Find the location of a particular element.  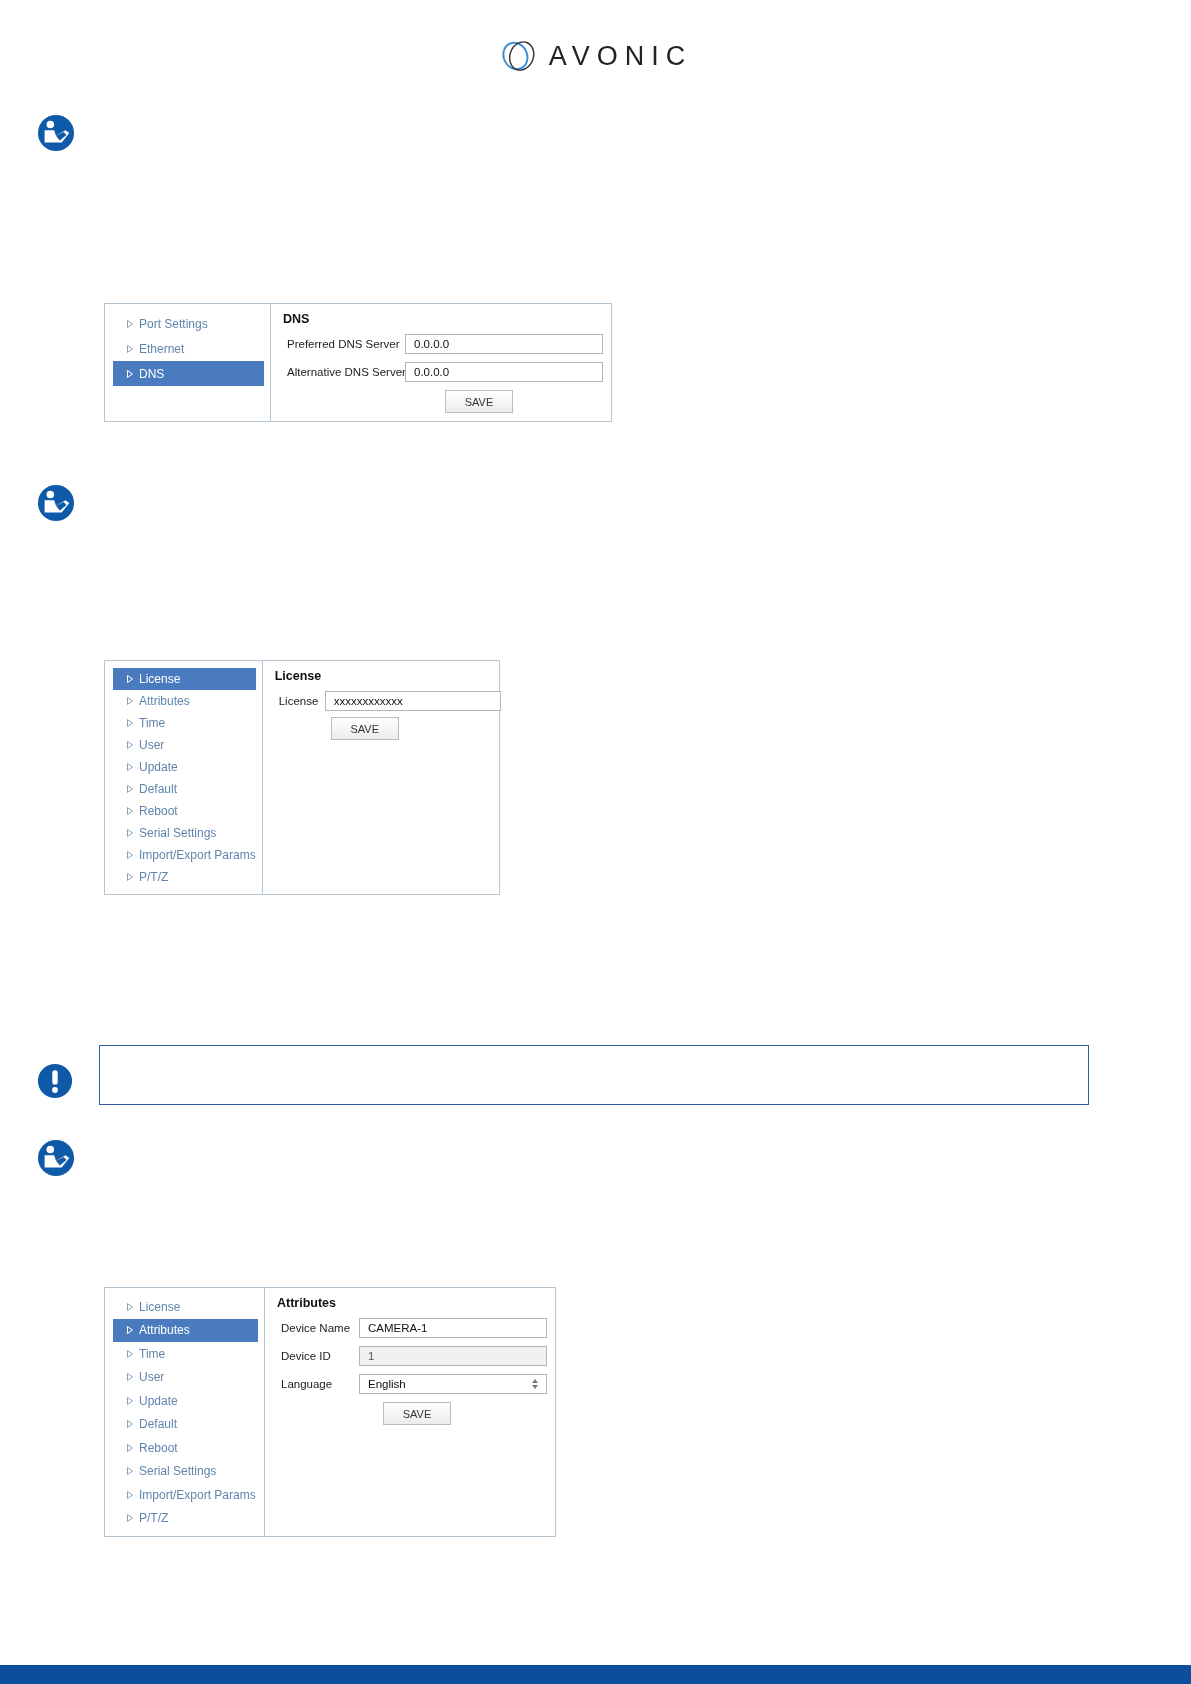

field-label: Language is located at coordinates (307, 1384).